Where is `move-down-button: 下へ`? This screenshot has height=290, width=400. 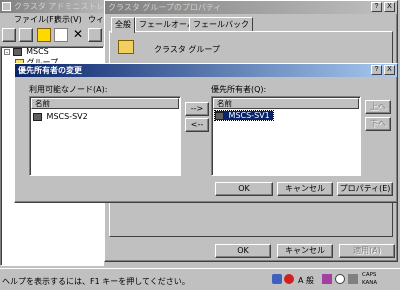
move-down-button: 下へ is located at coordinates (378, 124).